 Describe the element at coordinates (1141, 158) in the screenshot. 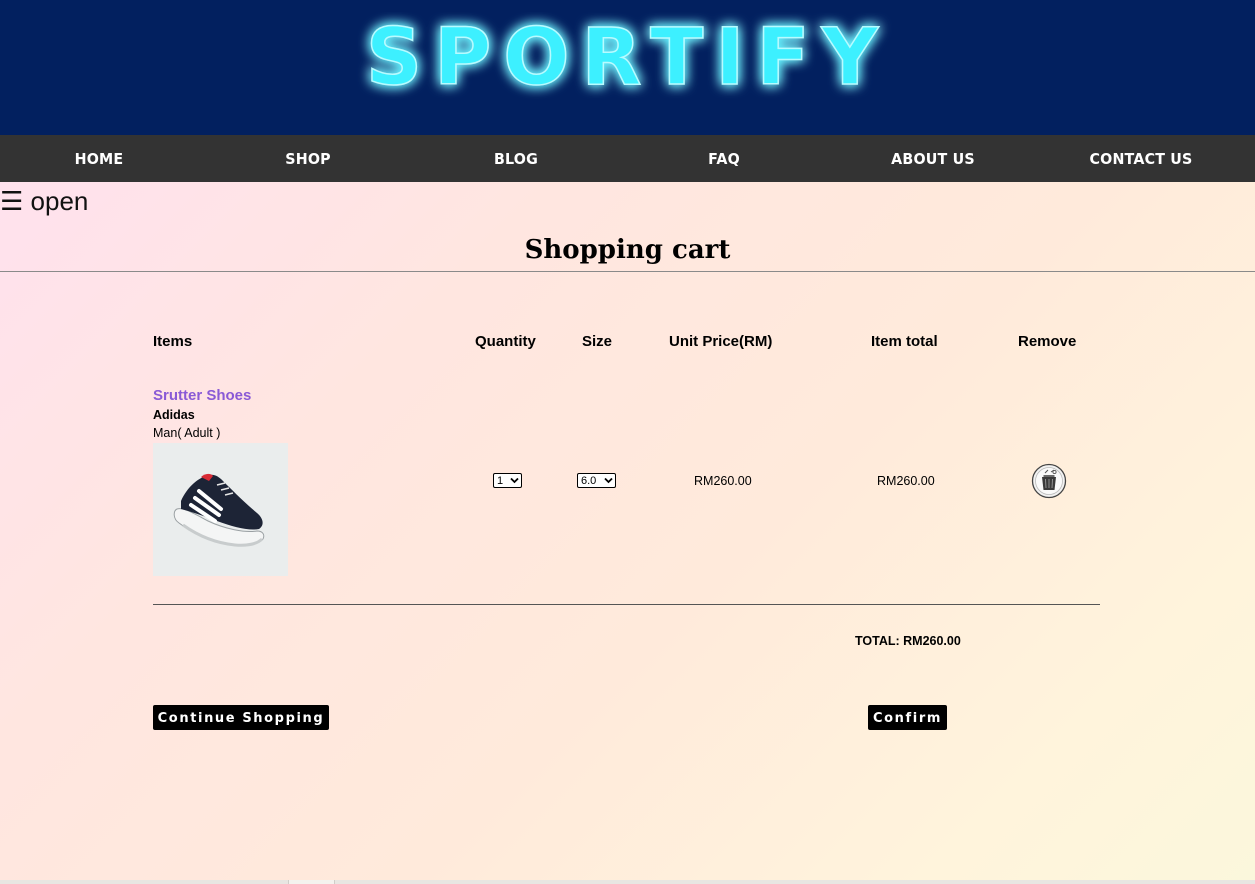

I see `nav-contact-us: CONTACT US` at that location.